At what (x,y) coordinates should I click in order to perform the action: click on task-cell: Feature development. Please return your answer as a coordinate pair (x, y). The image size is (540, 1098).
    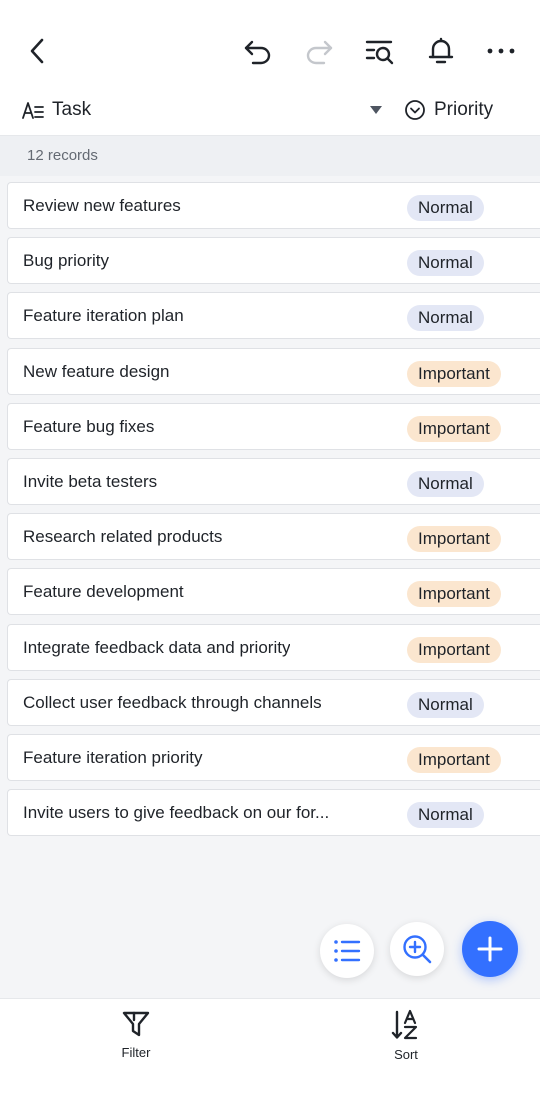
    Looking at the image, I should click on (103, 592).